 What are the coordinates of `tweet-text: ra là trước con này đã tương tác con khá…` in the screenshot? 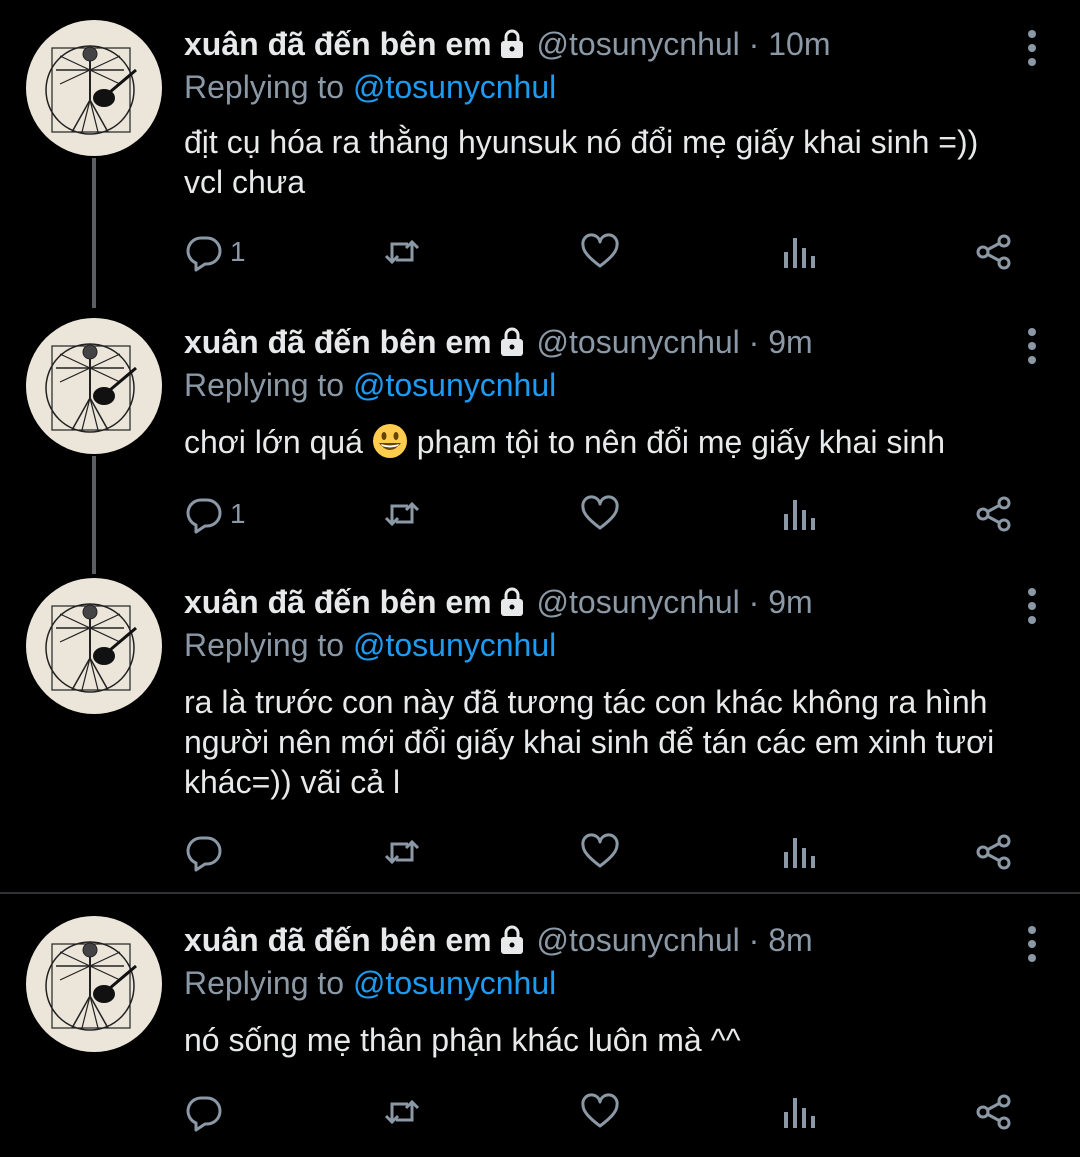 It's located at (609, 742).